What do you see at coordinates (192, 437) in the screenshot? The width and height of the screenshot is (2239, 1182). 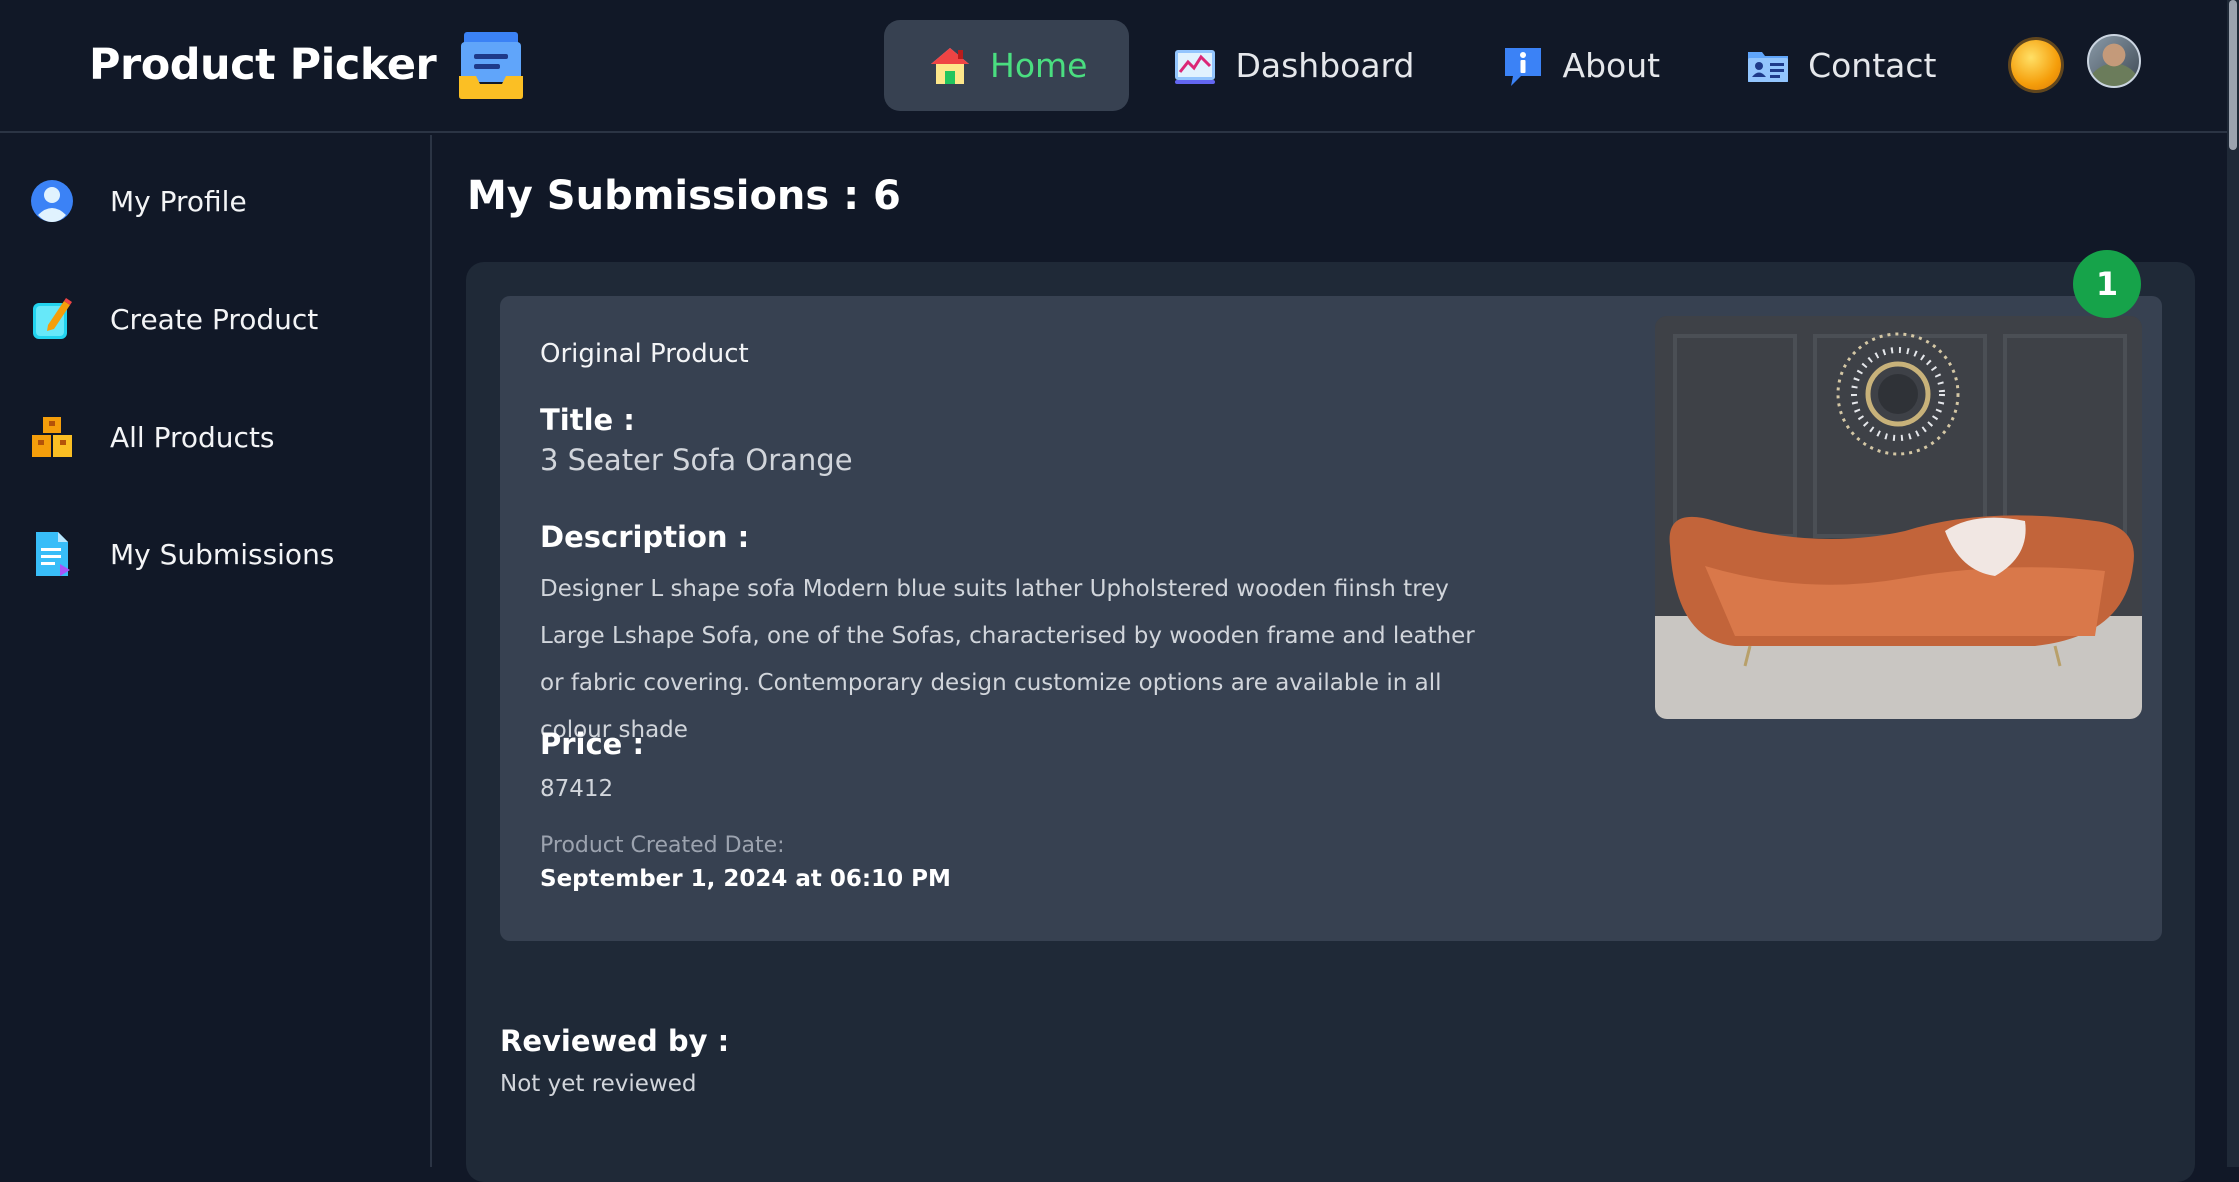 I see `sidebar-item-label: All Products` at bounding box center [192, 437].